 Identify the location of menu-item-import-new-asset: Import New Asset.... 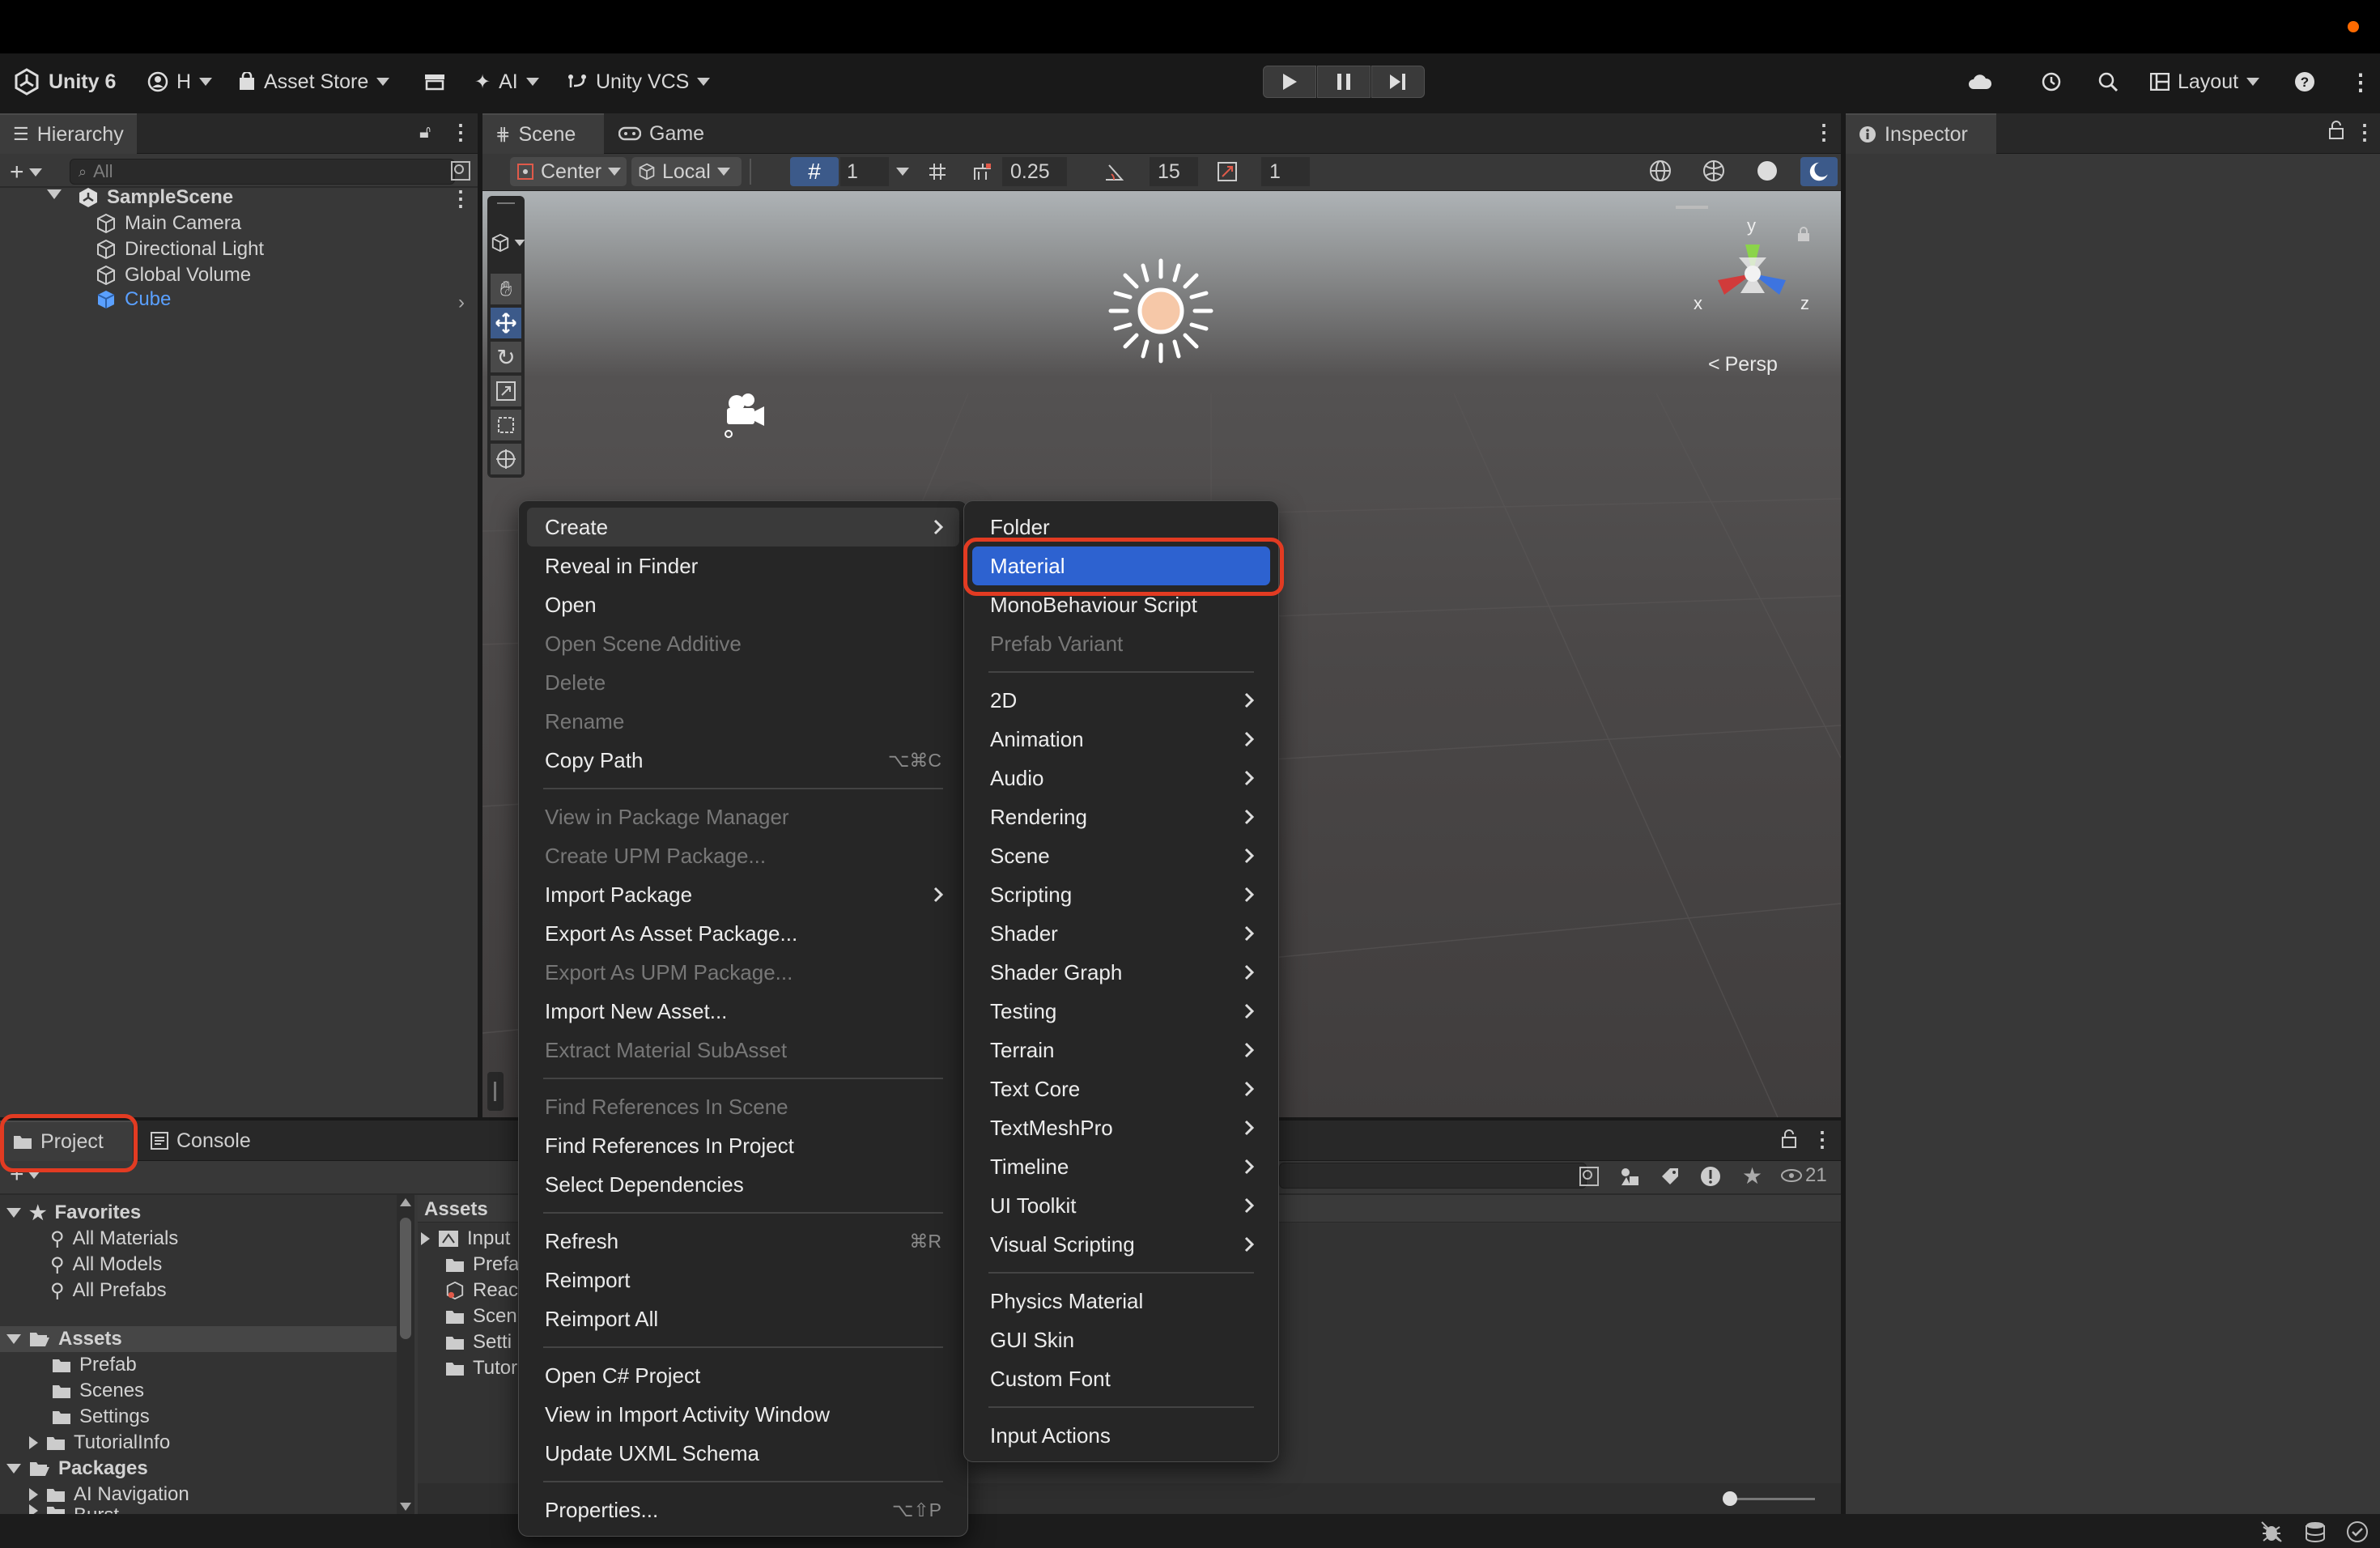
(743, 1012).